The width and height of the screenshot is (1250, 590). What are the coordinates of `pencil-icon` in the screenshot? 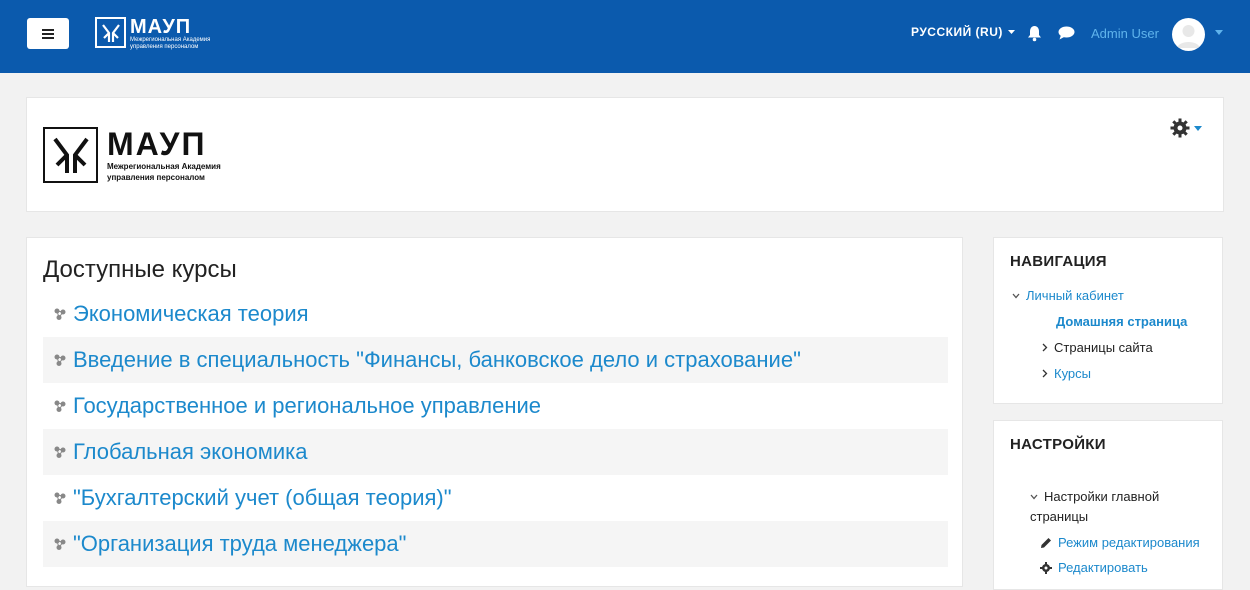 It's located at (1046, 542).